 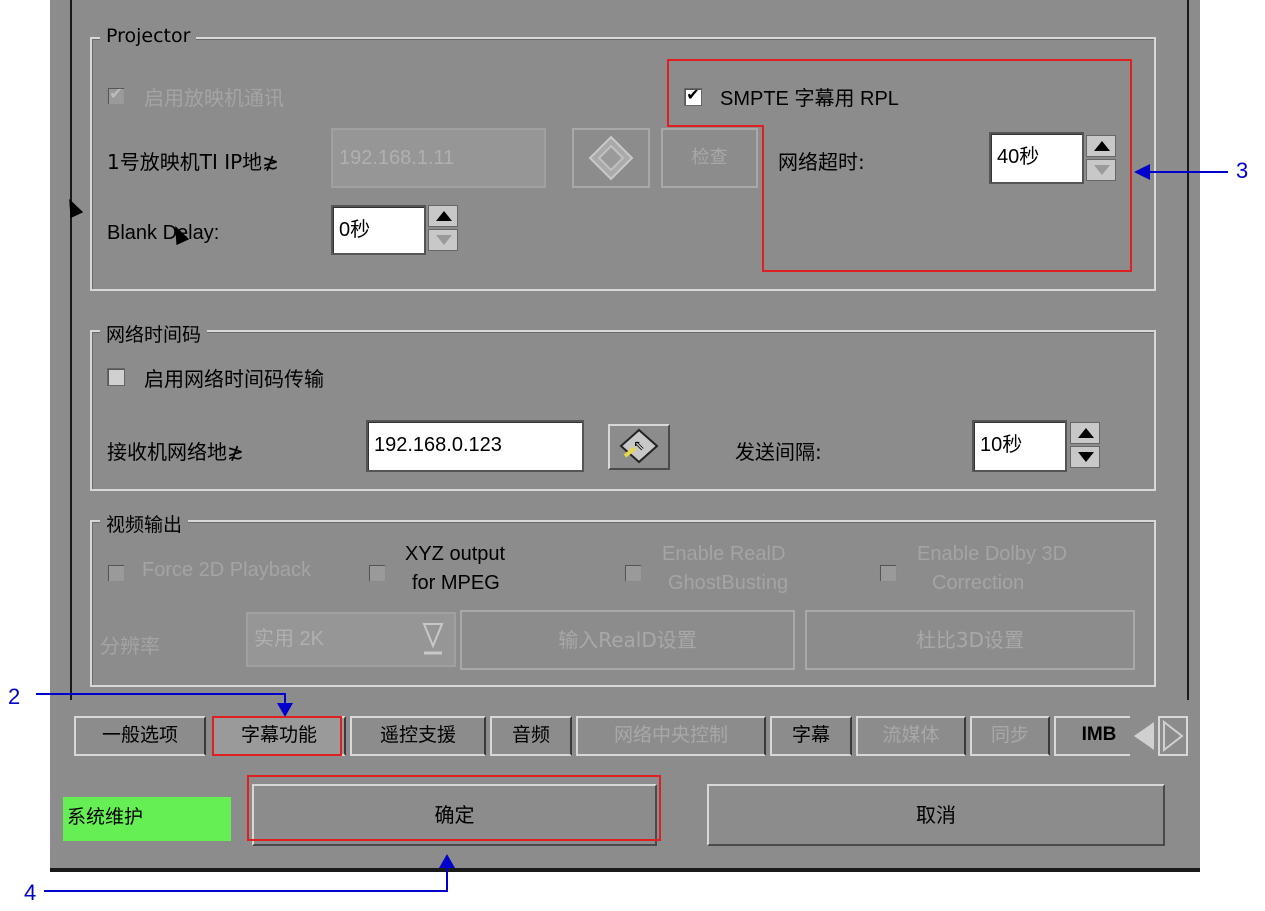 What do you see at coordinates (911, 736) in the screenshot?
I see `tab-streaming: 流媒体` at bounding box center [911, 736].